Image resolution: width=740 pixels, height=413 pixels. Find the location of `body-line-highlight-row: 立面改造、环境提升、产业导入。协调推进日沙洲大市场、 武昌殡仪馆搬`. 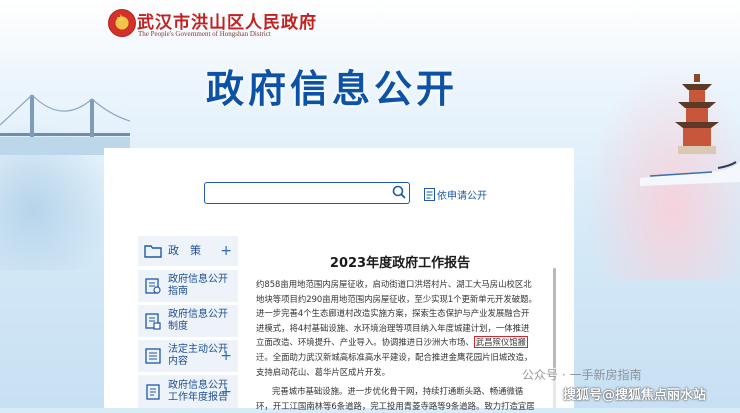

body-line-highlight-row: 立面改造、环境提升、产业导入。协调推进日沙洲大市场、 武昌殡仪馆搬 is located at coordinates (401, 342).